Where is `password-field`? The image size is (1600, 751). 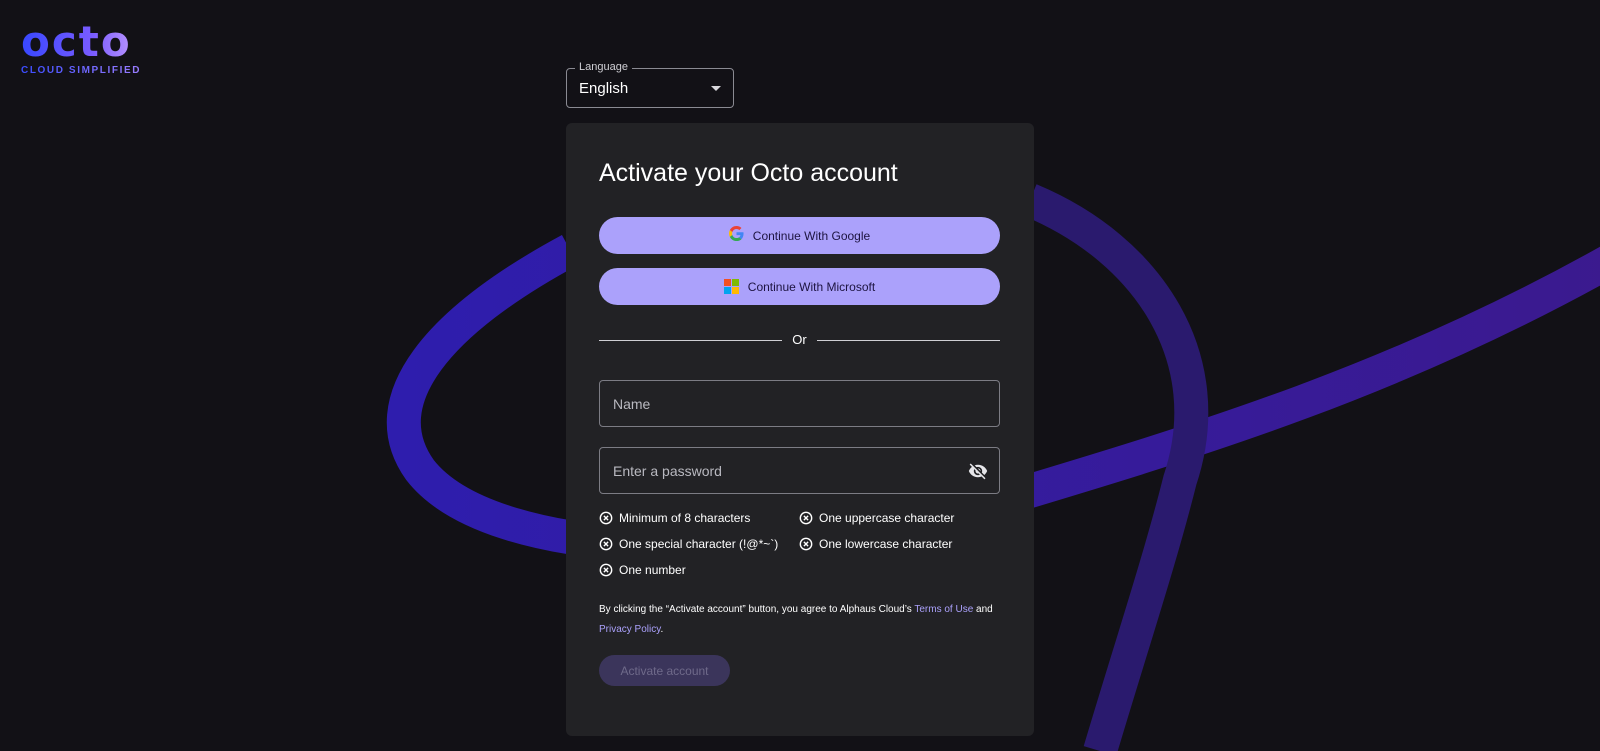
password-field is located at coordinates (799, 470).